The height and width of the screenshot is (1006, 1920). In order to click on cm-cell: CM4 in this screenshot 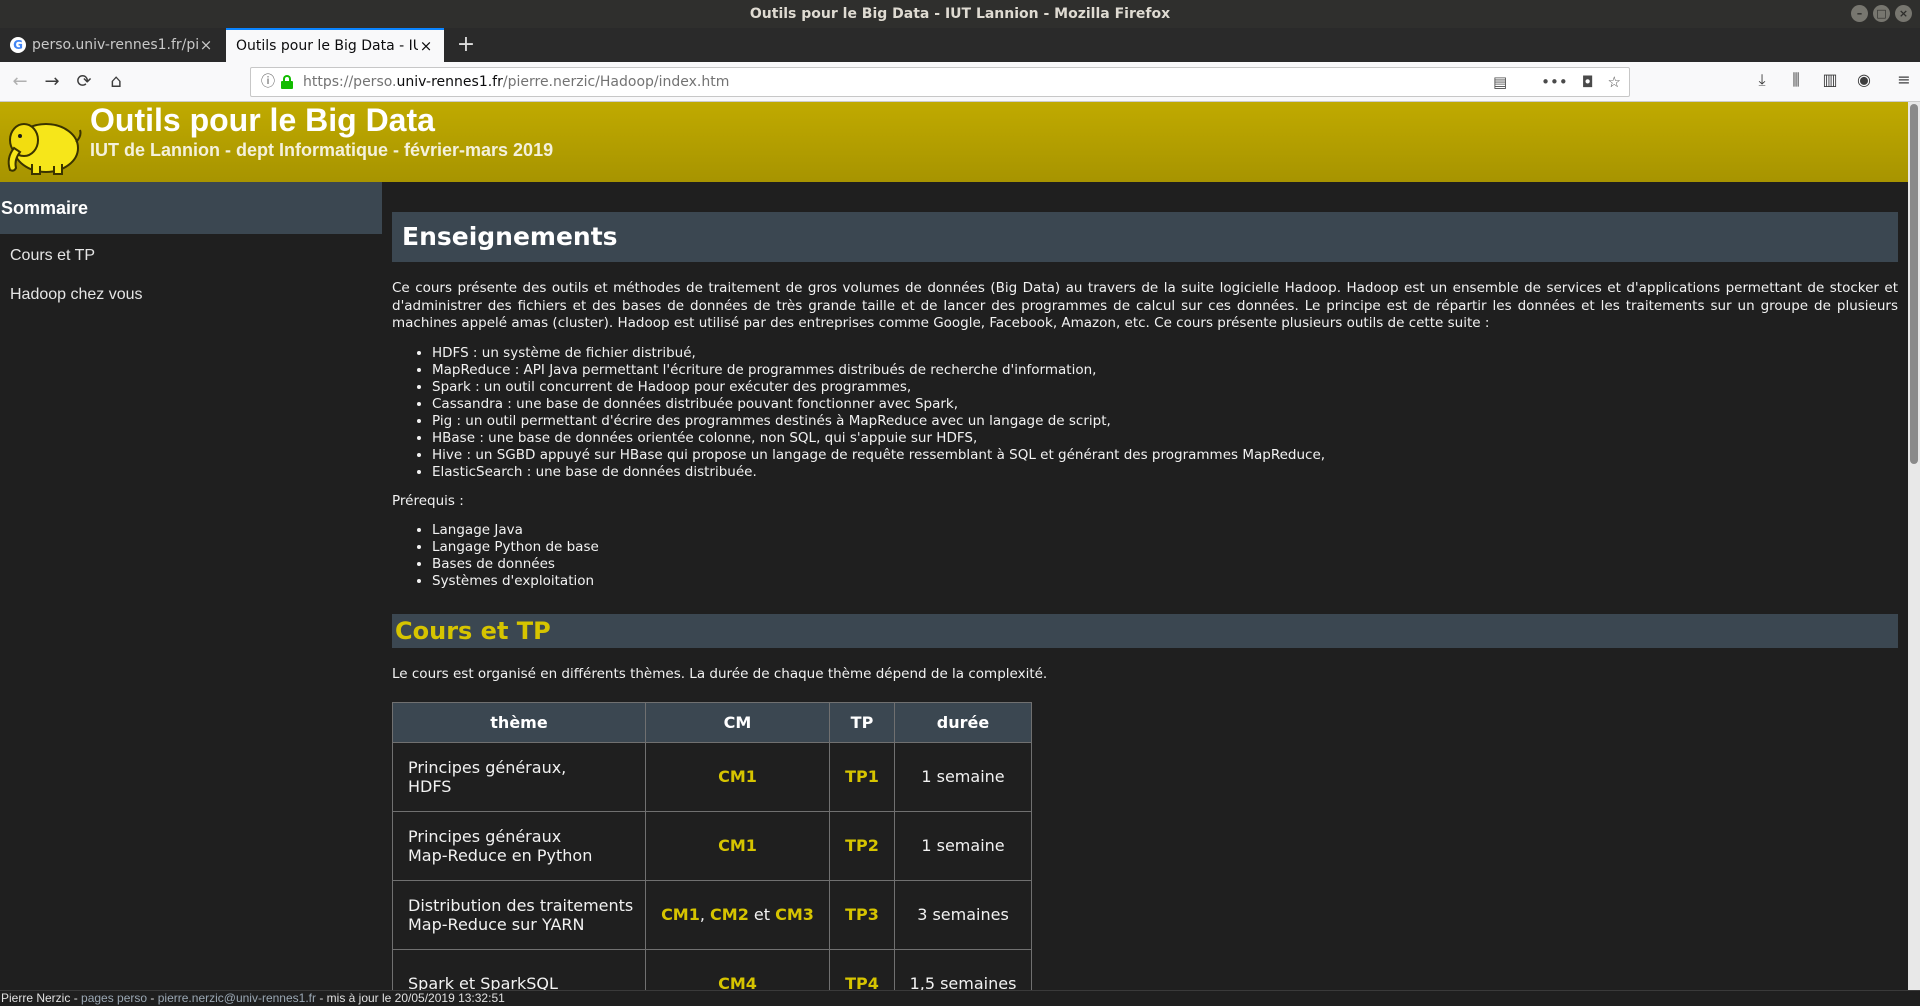, I will do `click(737, 969)`.